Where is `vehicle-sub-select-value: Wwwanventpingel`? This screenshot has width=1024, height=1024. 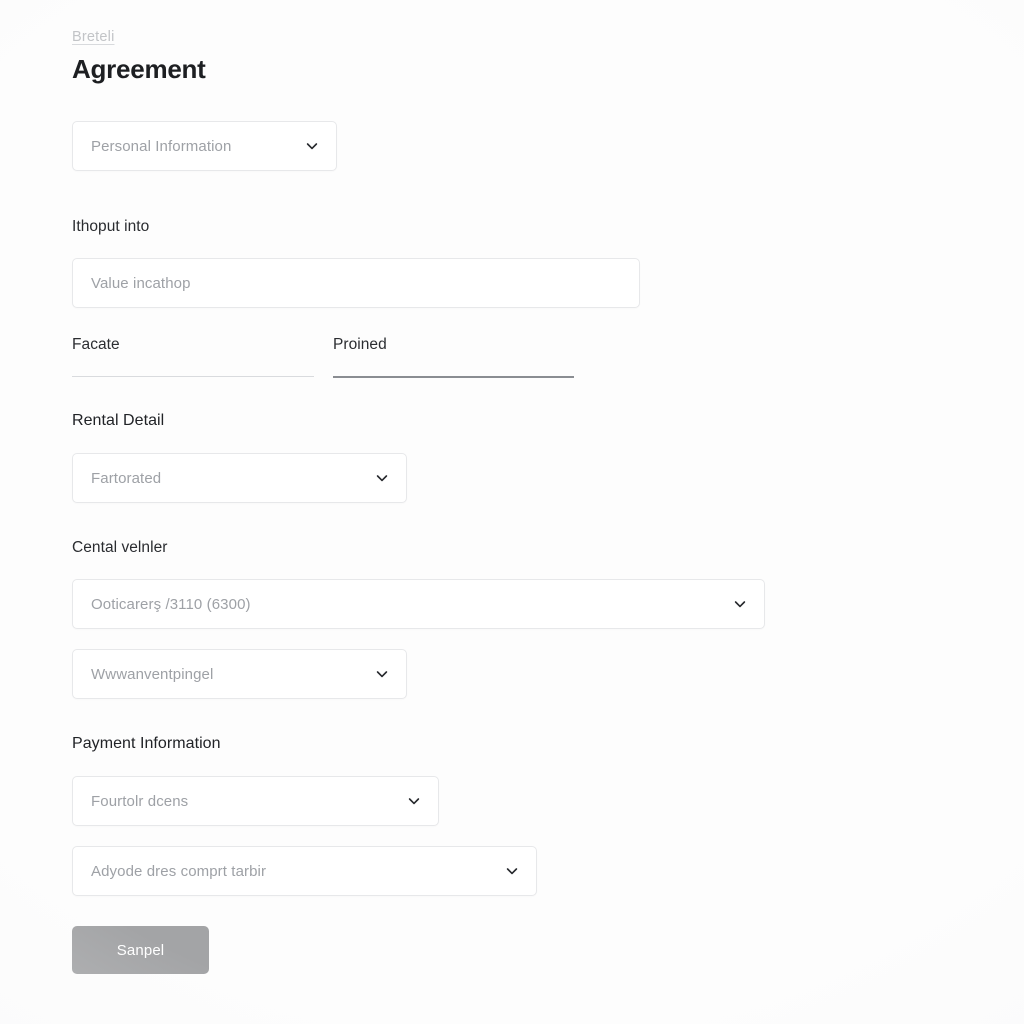 vehicle-sub-select-value: Wwwanventpingel is located at coordinates (152, 674).